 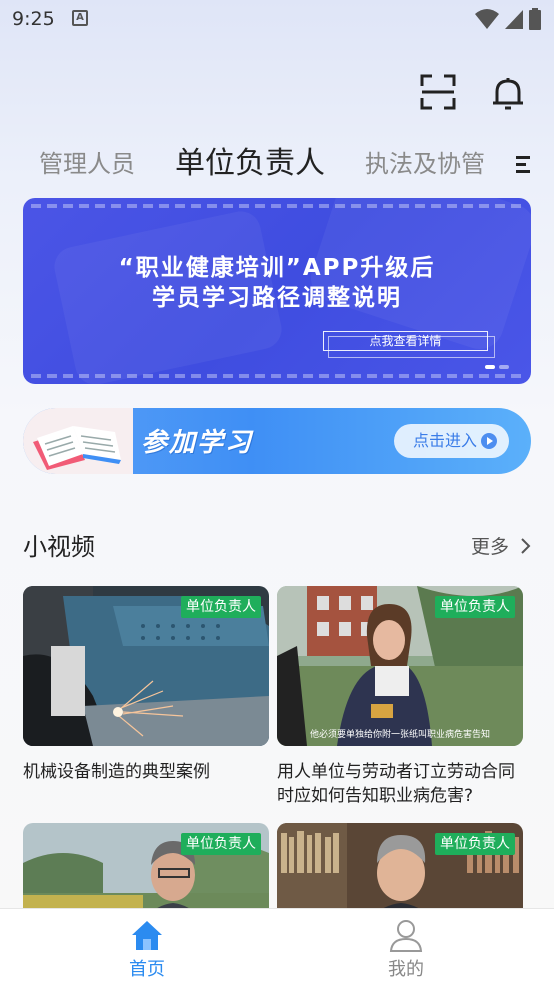 What do you see at coordinates (33, 19) in the screenshot?
I see `status-time: 9:25` at bounding box center [33, 19].